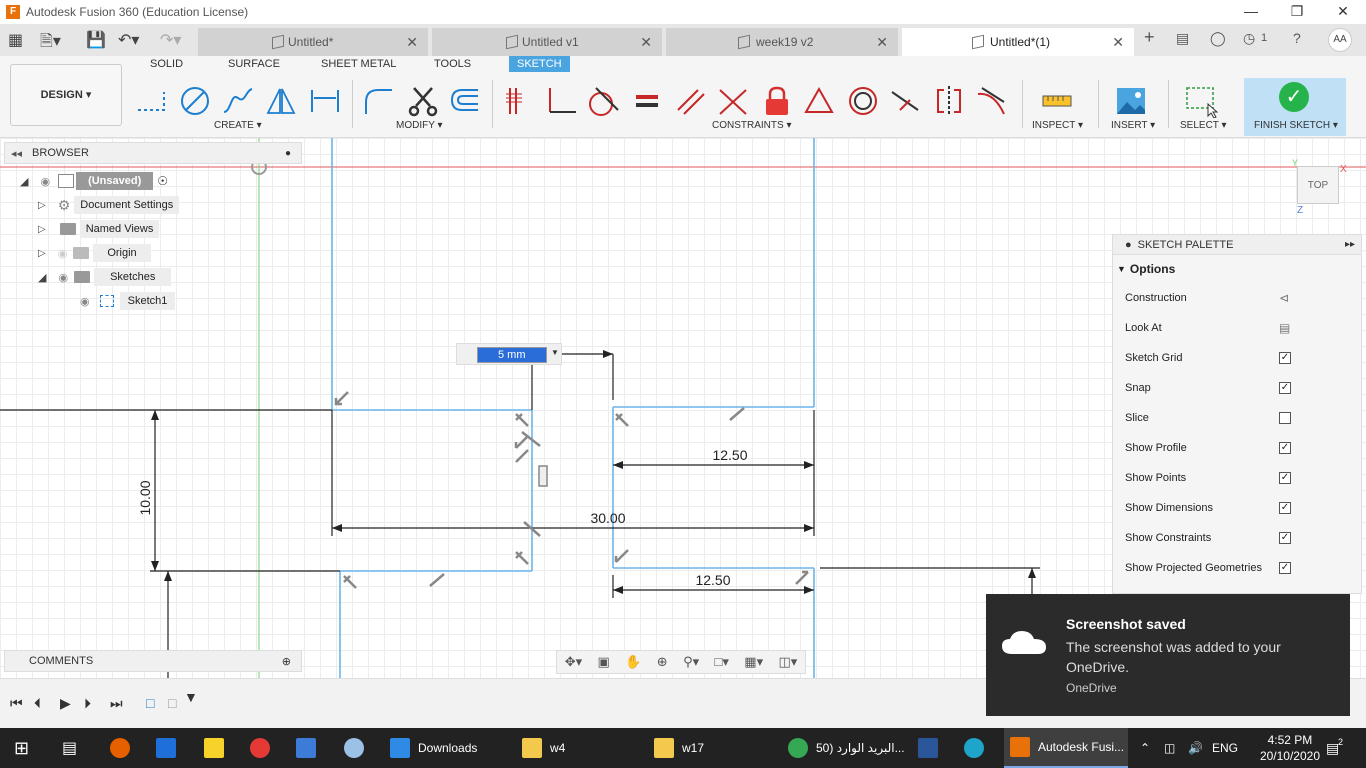 The image size is (1366, 768). Describe the element at coordinates (94, 181) in the screenshot. I see `tree-root: ◢ ◉ (Unsaved) ☉` at that location.